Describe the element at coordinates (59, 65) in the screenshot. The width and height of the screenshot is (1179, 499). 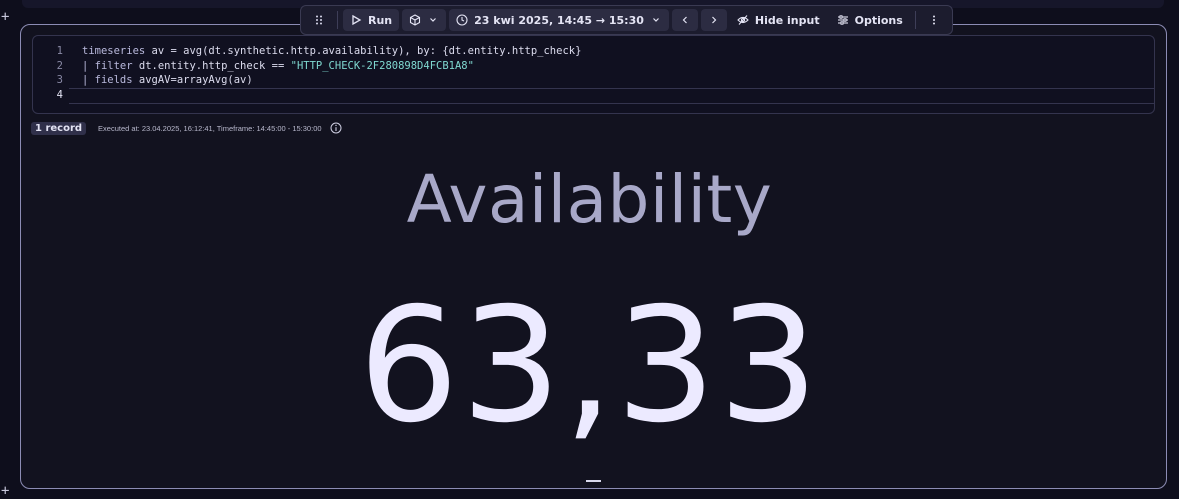
I see `line-number: 2` at that location.